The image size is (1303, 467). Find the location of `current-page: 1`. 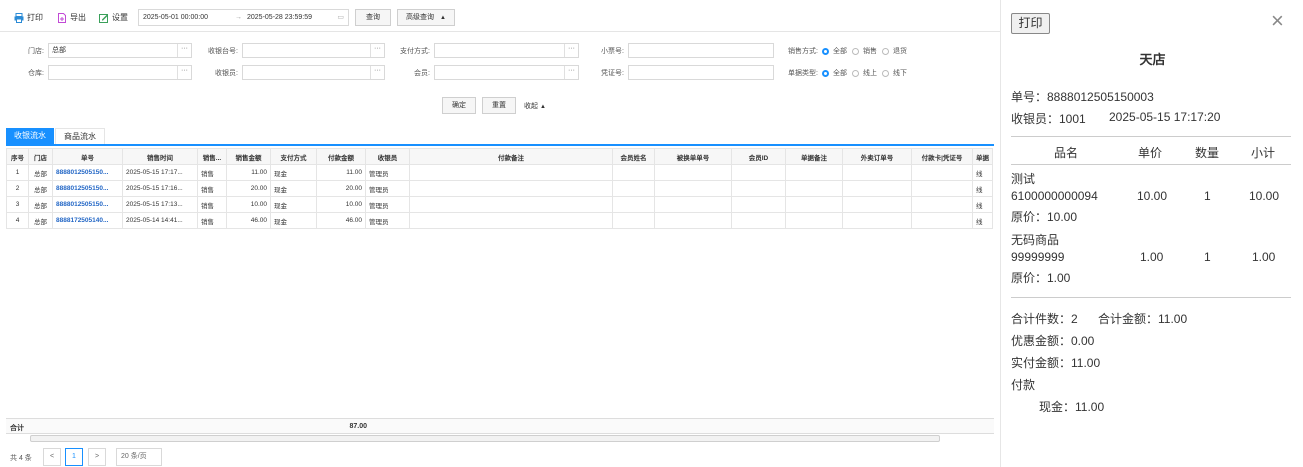

current-page: 1 is located at coordinates (74, 457).